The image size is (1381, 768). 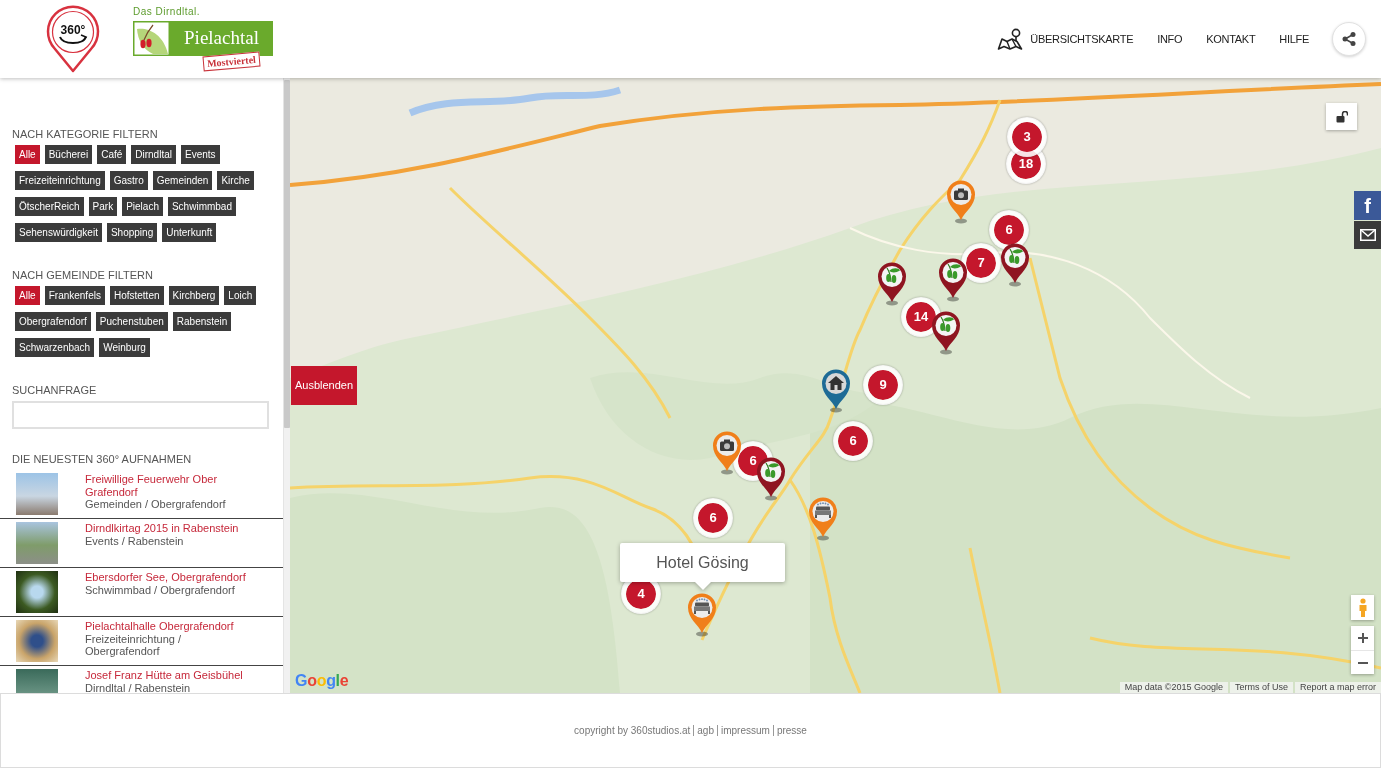 I want to click on entry-title-link: Freiwillige Feuerwehr Ober Grafendorf, so click(x=168, y=485).